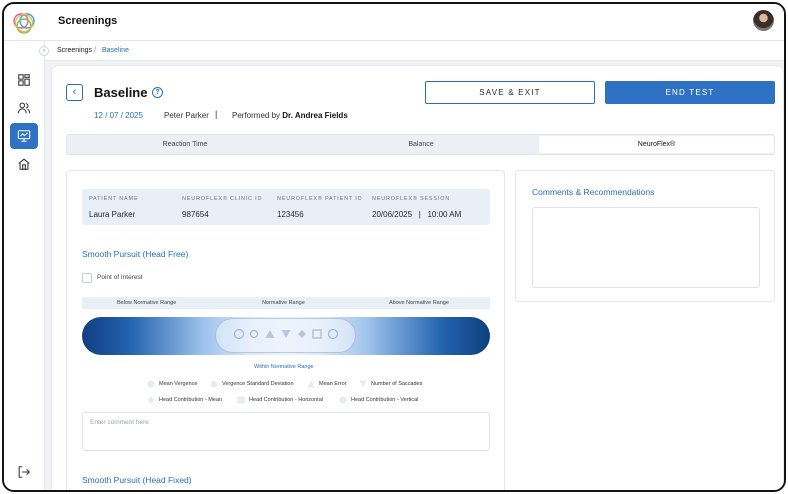 Image resolution: width=788 pixels, height=494 pixels. What do you see at coordinates (333, 384) in the screenshot?
I see `legend-mean-error: Mean Error` at bounding box center [333, 384].